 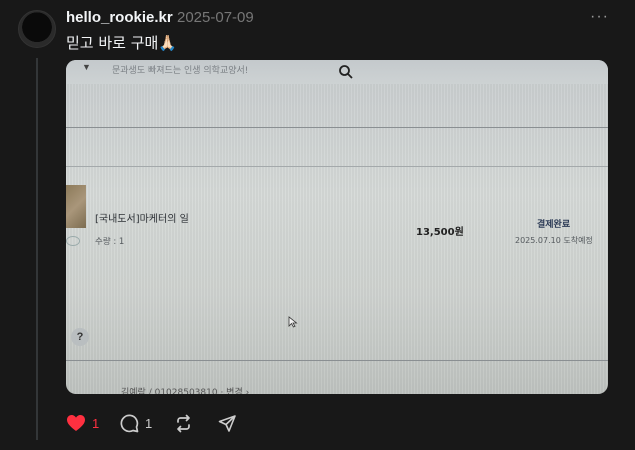 I want to click on share-button, so click(x=227, y=423).